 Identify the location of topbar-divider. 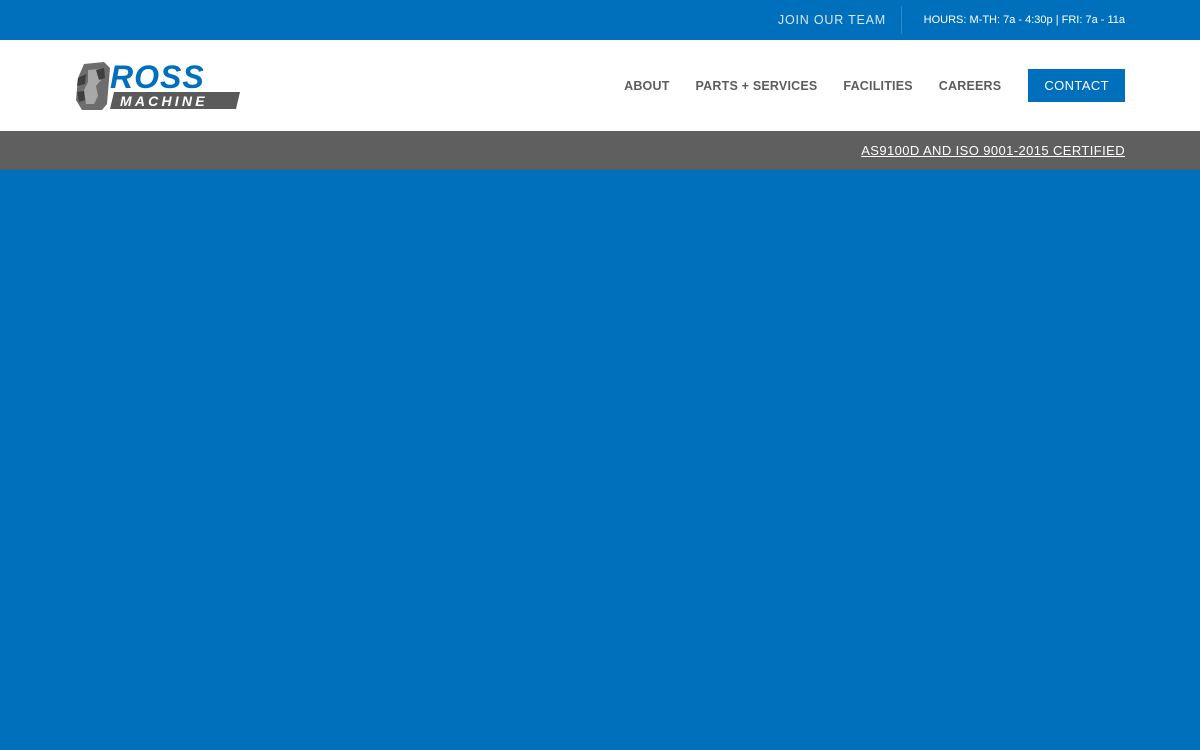
(901, 20).